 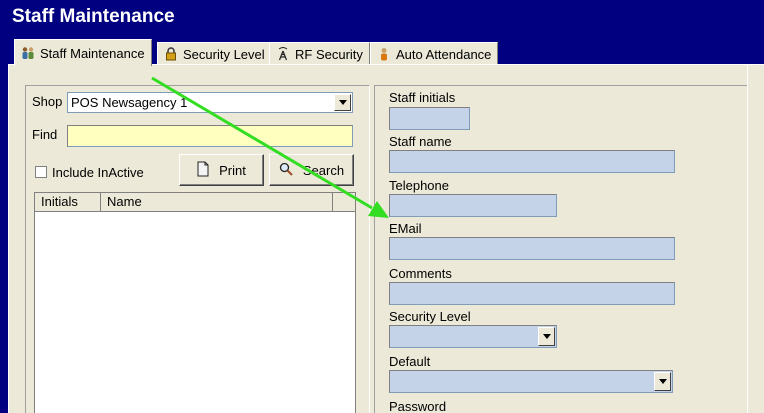 I want to click on security-level-label: Security Level, so click(x=430, y=316).